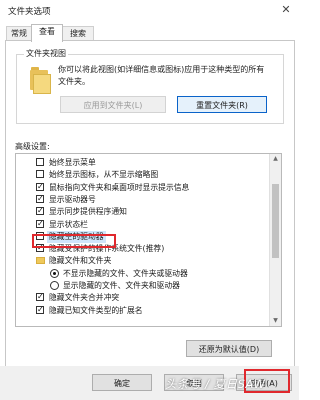 This screenshot has width=320, height=400. Describe the element at coordinates (215, 384) in the screenshot. I see `watermark-text: 头条号 / 夏日SAW` at that location.